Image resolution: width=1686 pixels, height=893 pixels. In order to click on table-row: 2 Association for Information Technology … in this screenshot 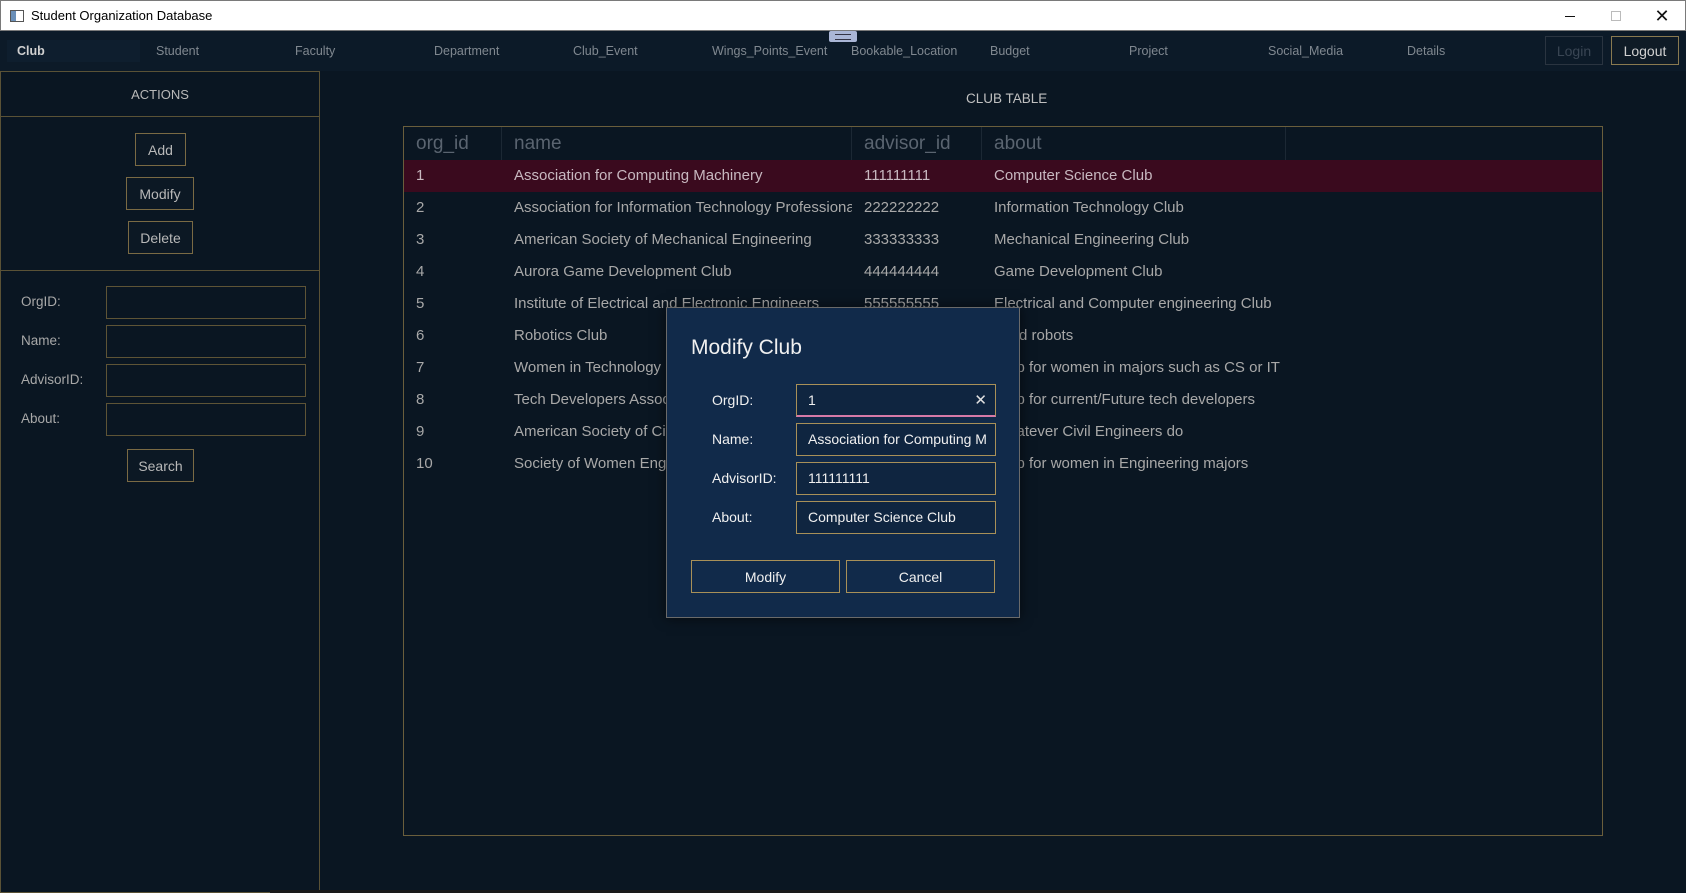, I will do `click(1003, 208)`.